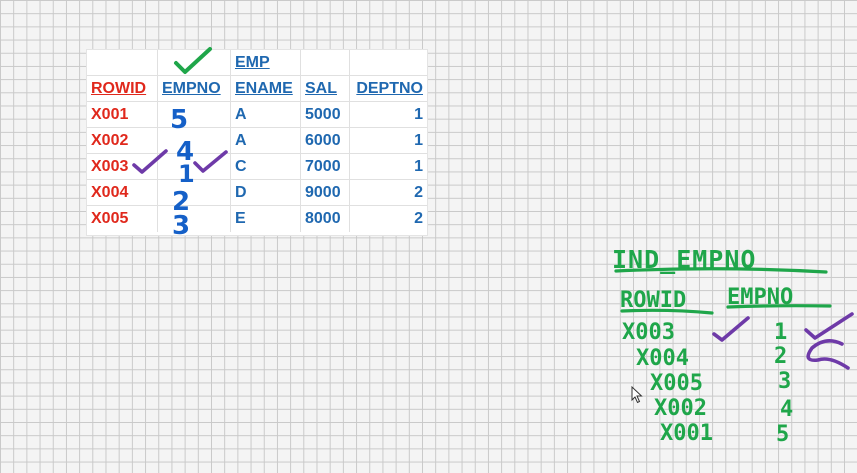 Image resolution: width=857 pixels, height=473 pixels. I want to click on index-empno: 4, so click(786, 409).